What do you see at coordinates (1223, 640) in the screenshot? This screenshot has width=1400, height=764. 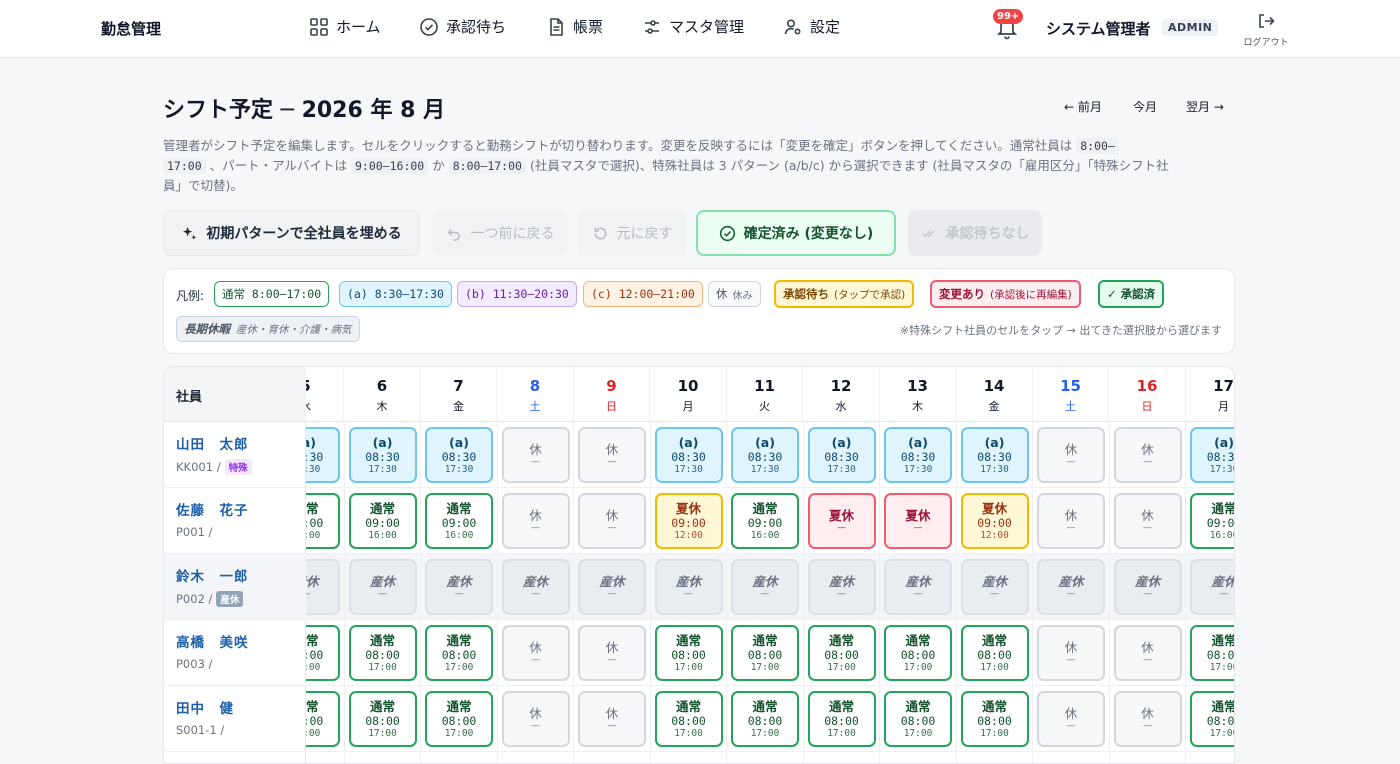 I see `shift-label: 通常` at bounding box center [1223, 640].